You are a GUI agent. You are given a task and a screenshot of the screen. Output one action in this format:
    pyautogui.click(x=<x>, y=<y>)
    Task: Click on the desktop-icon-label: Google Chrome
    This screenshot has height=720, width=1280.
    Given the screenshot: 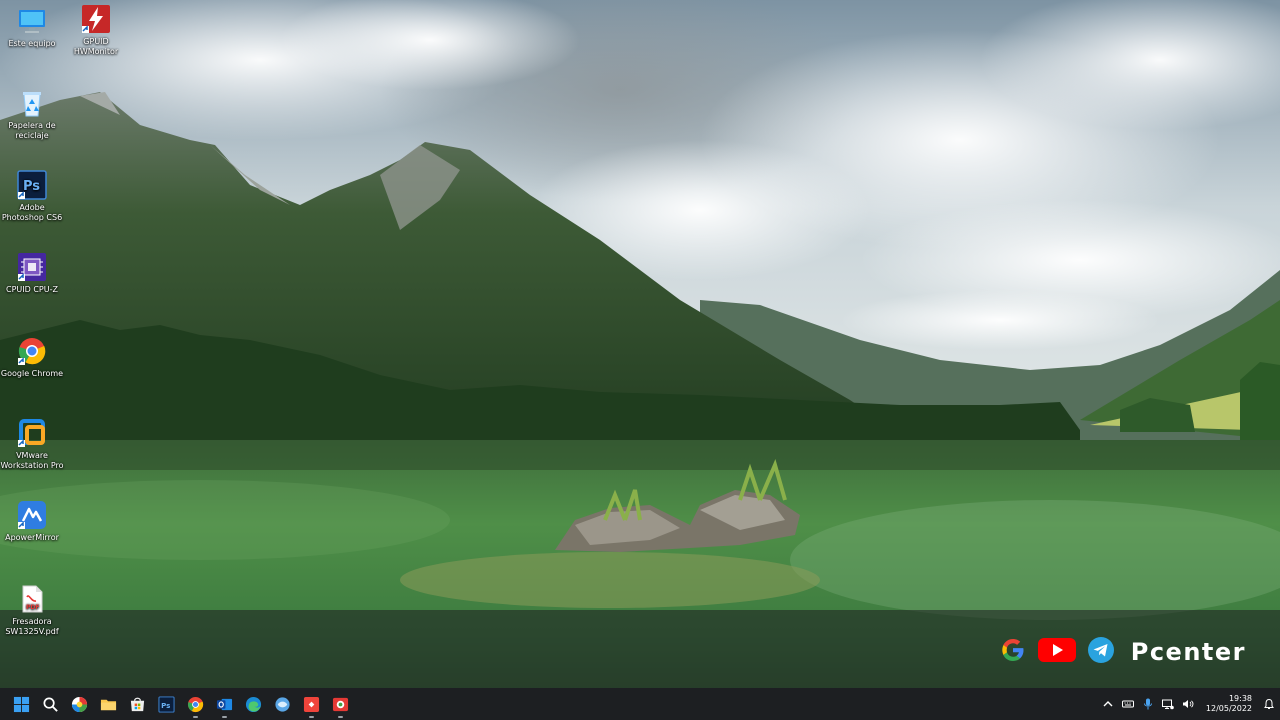 What is the action you would take?
    pyautogui.click(x=32, y=373)
    